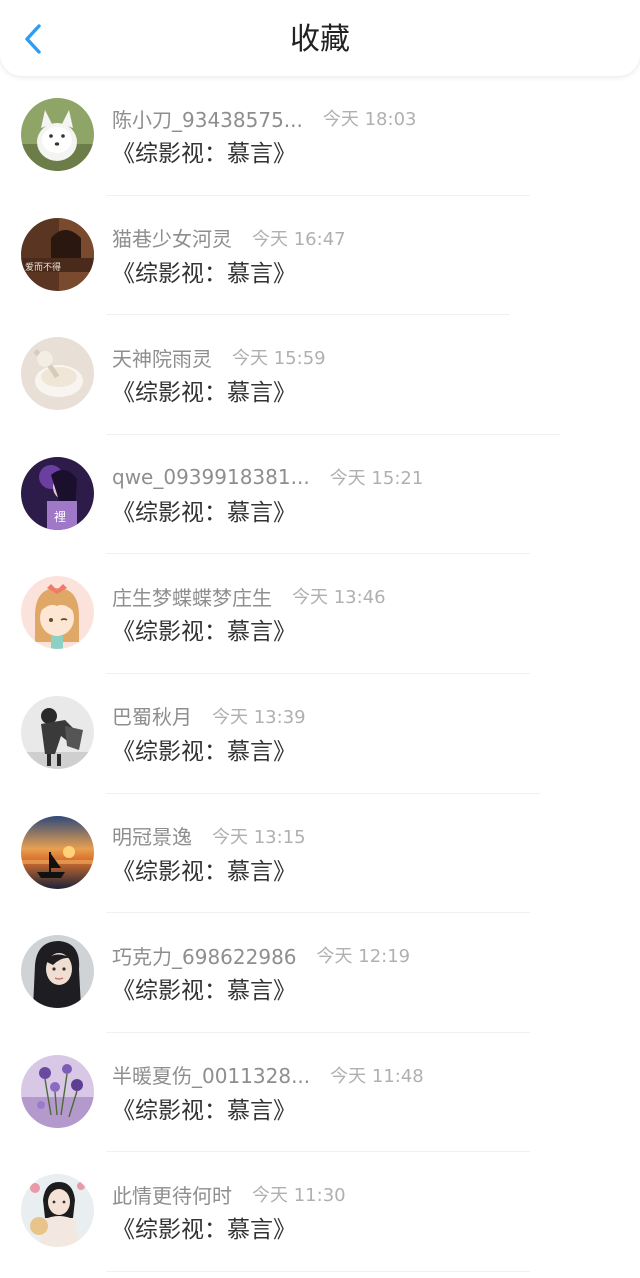  What do you see at coordinates (259, 837) in the screenshot?
I see `timestamp: 今天 13:15` at bounding box center [259, 837].